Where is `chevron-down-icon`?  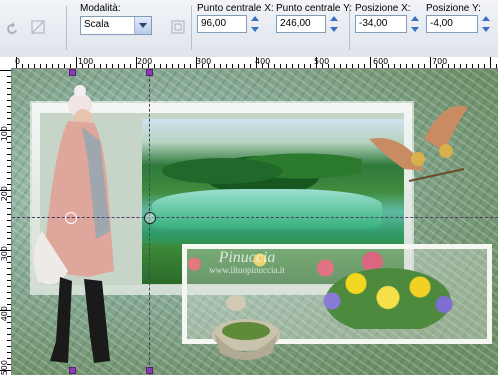 chevron-down-icon is located at coordinates (142, 25).